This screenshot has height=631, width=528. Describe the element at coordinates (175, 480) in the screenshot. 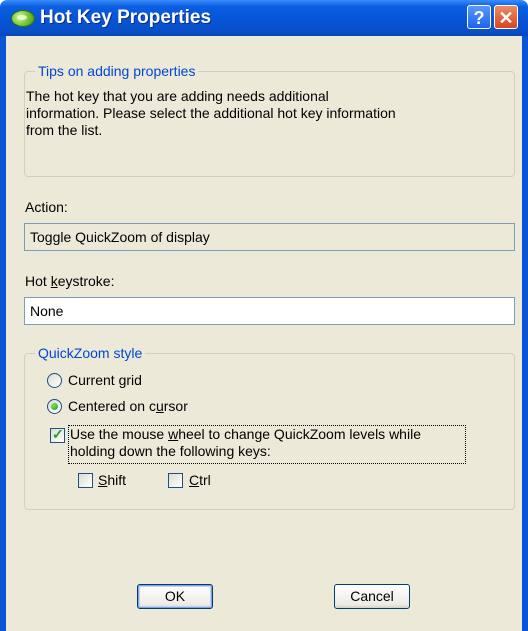

I see `ctrl-checkbox` at that location.